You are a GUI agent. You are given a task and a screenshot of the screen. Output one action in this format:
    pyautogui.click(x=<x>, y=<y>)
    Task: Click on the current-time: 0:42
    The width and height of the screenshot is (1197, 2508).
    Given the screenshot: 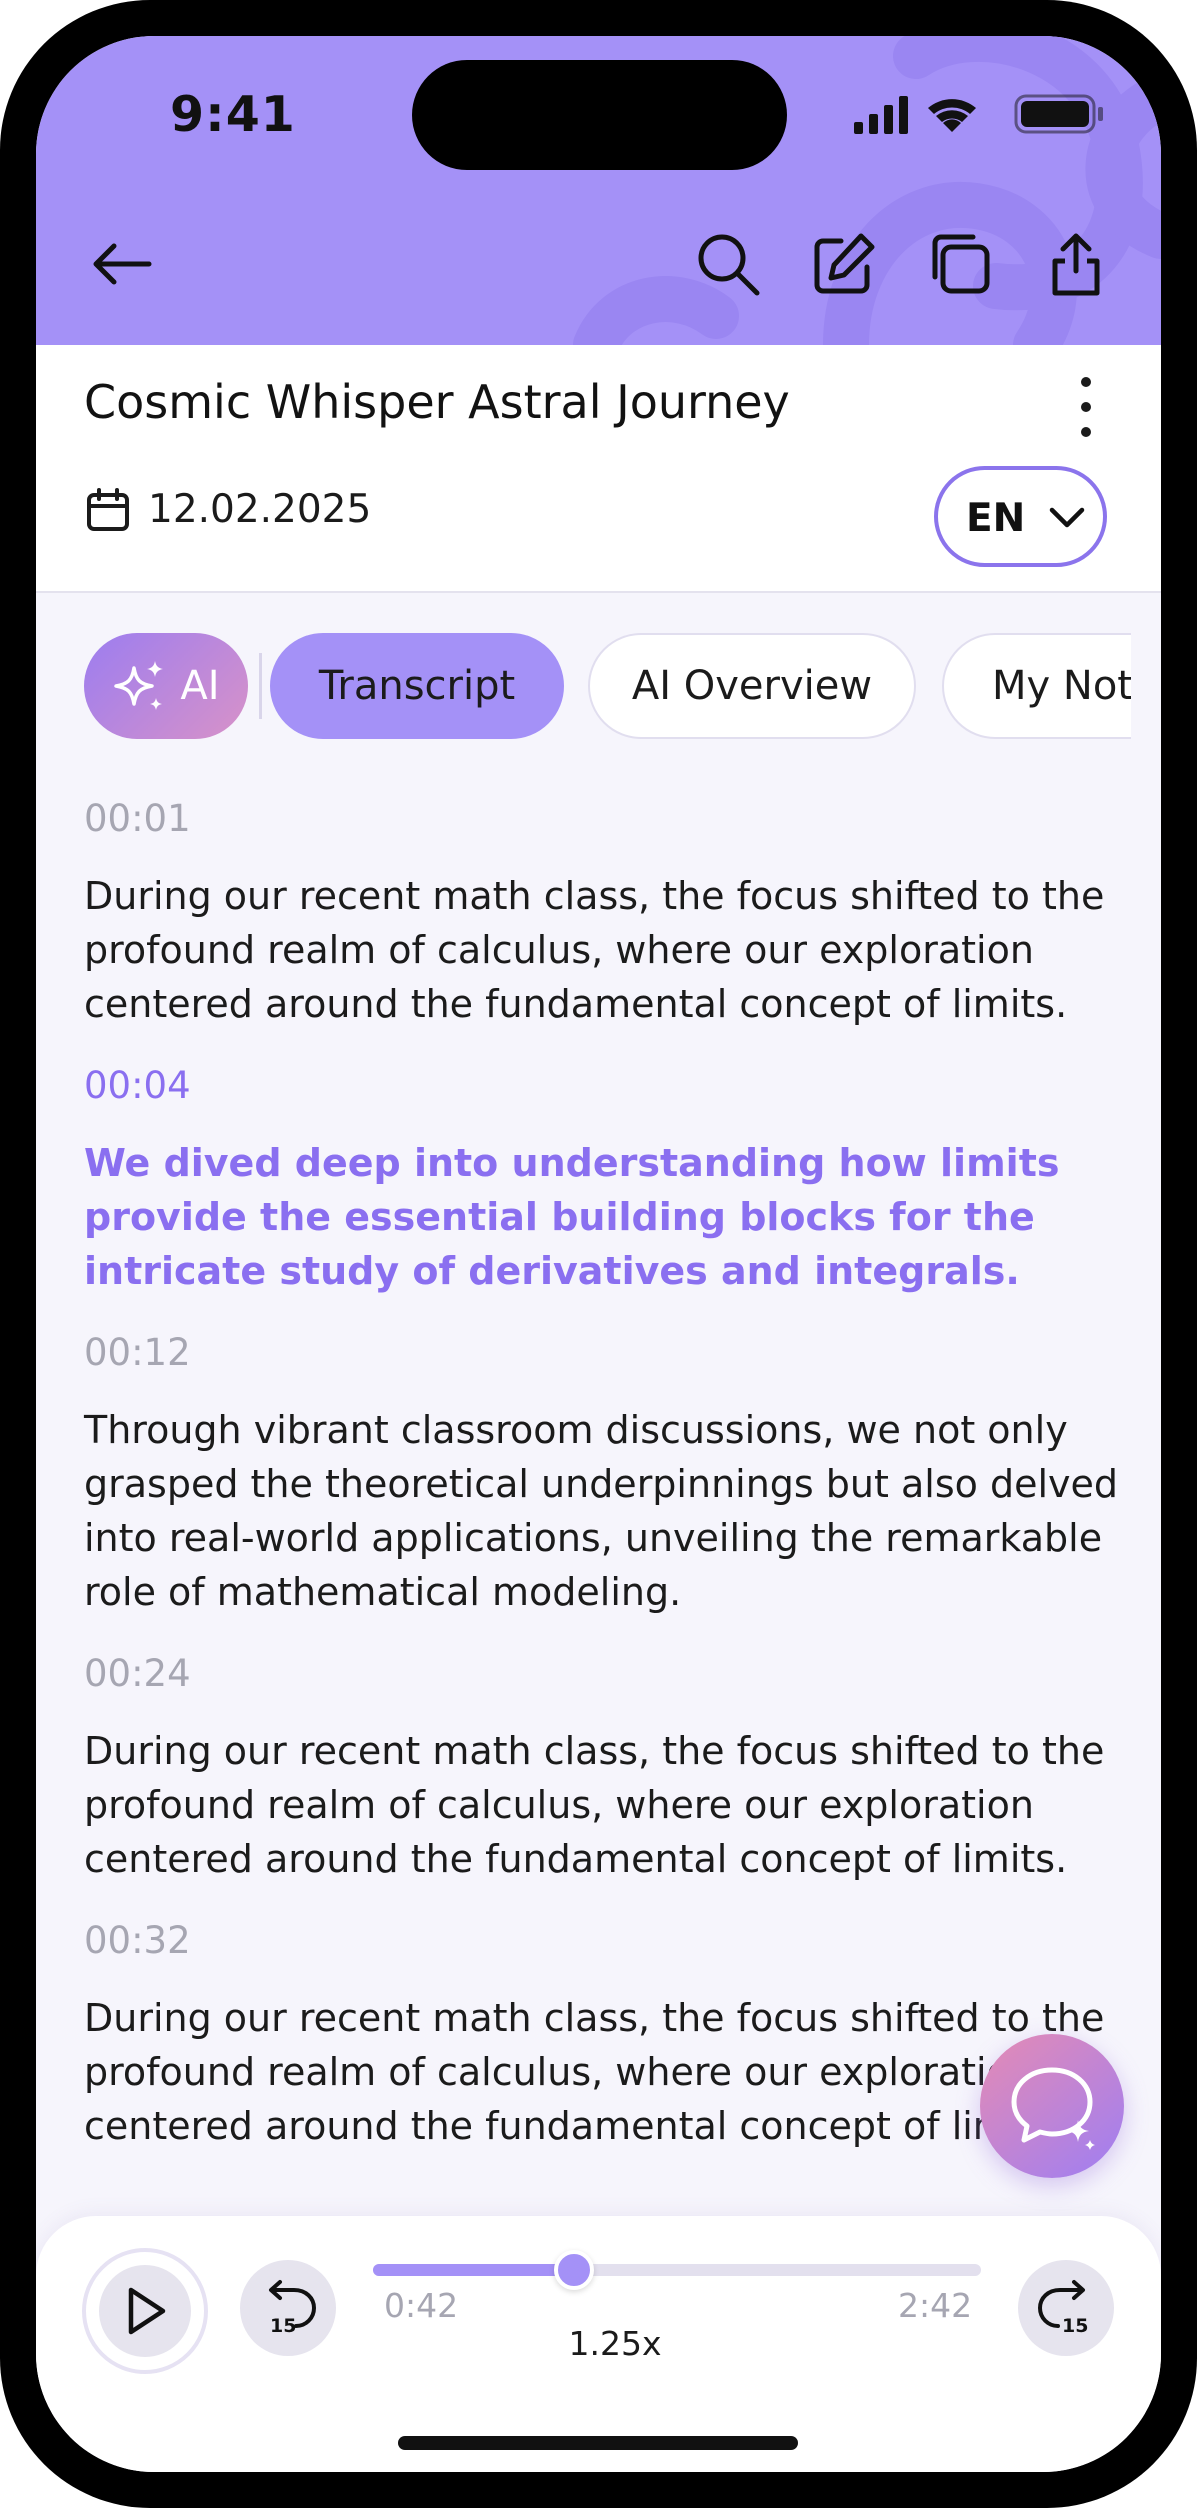 What is the action you would take?
    pyautogui.click(x=421, y=2305)
    